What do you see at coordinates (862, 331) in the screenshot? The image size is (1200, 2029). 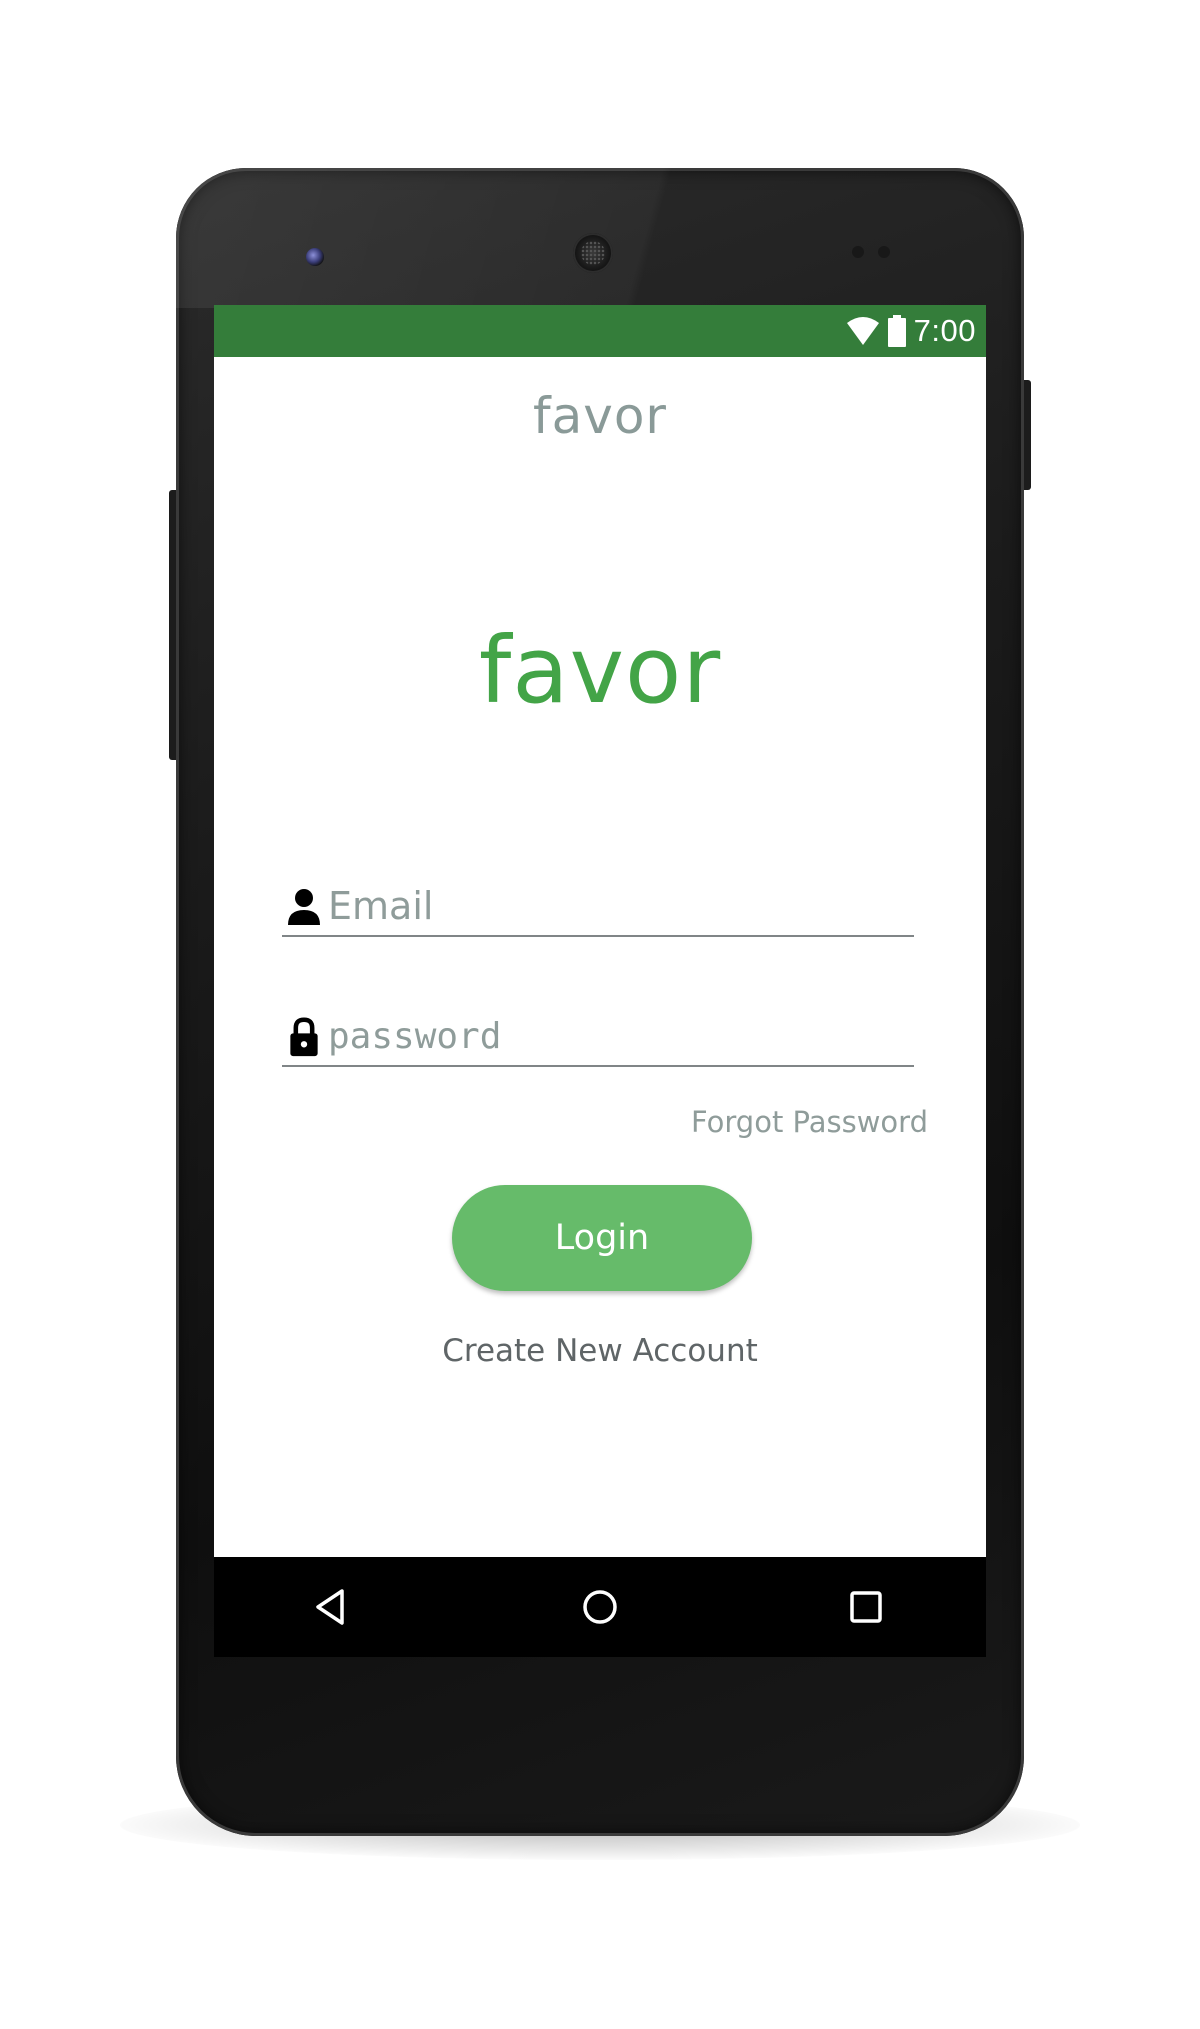 I see `wifi-icon` at bounding box center [862, 331].